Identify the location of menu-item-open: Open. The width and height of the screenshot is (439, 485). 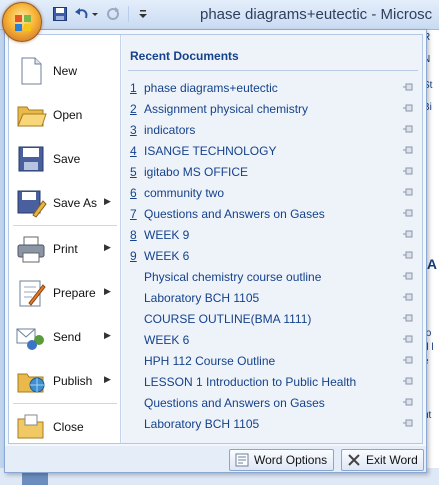
(64, 115).